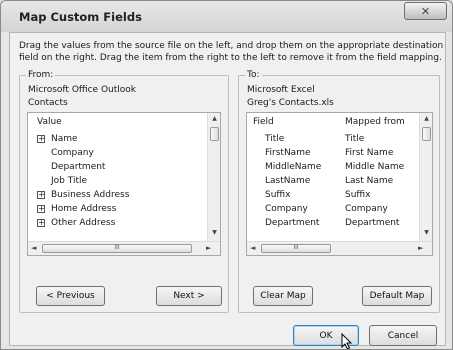 Image resolution: width=453 pixels, height=350 pixels. Describe the element at coordinates (397, 296) in the screenshot. I see `default-map-button: Default Map` at that location.